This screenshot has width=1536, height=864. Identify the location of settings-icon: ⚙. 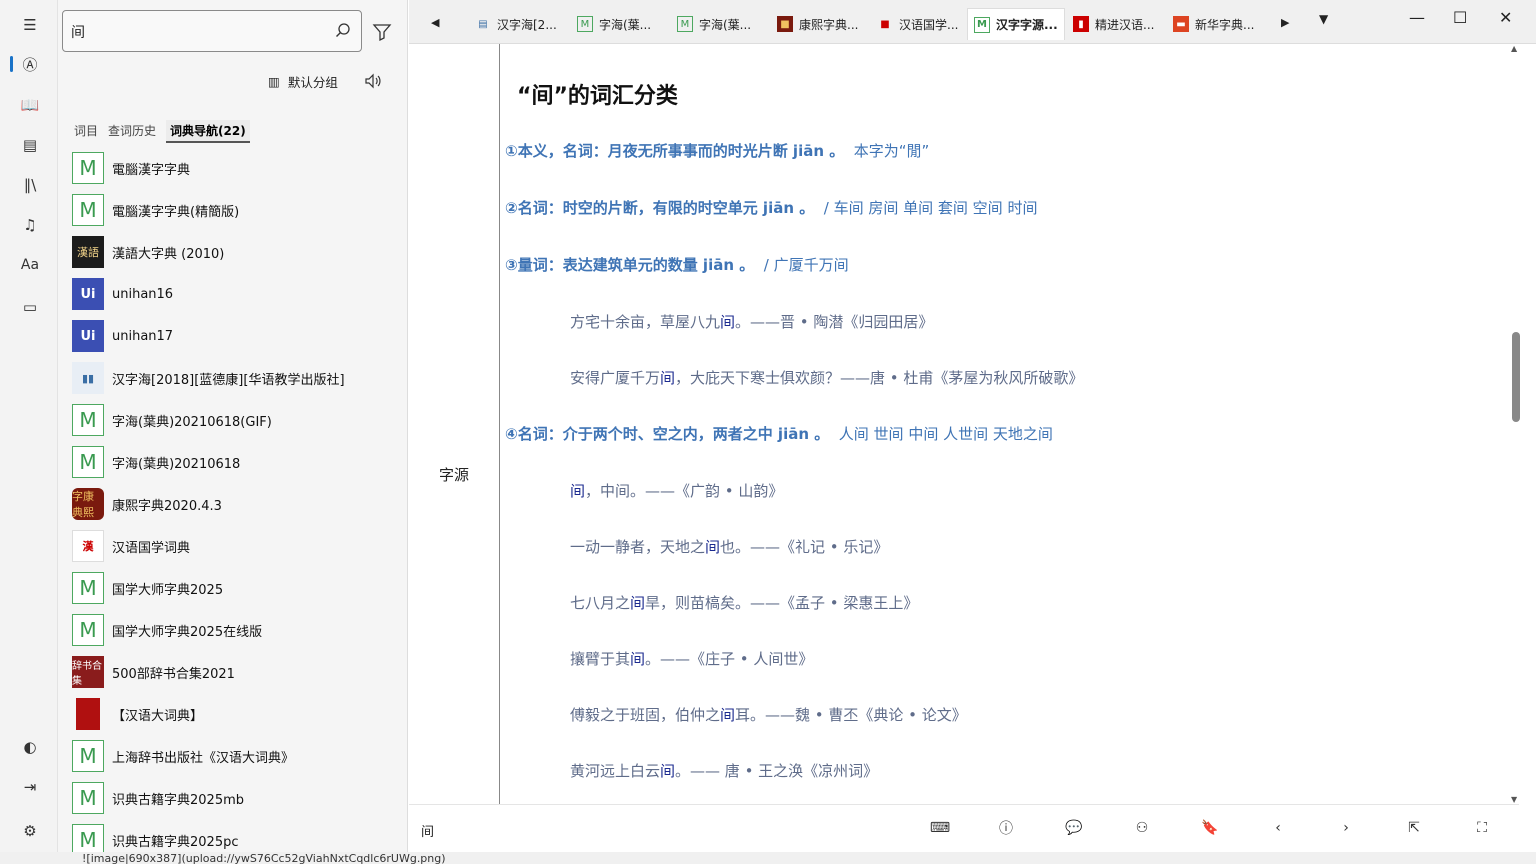
(30, 831).